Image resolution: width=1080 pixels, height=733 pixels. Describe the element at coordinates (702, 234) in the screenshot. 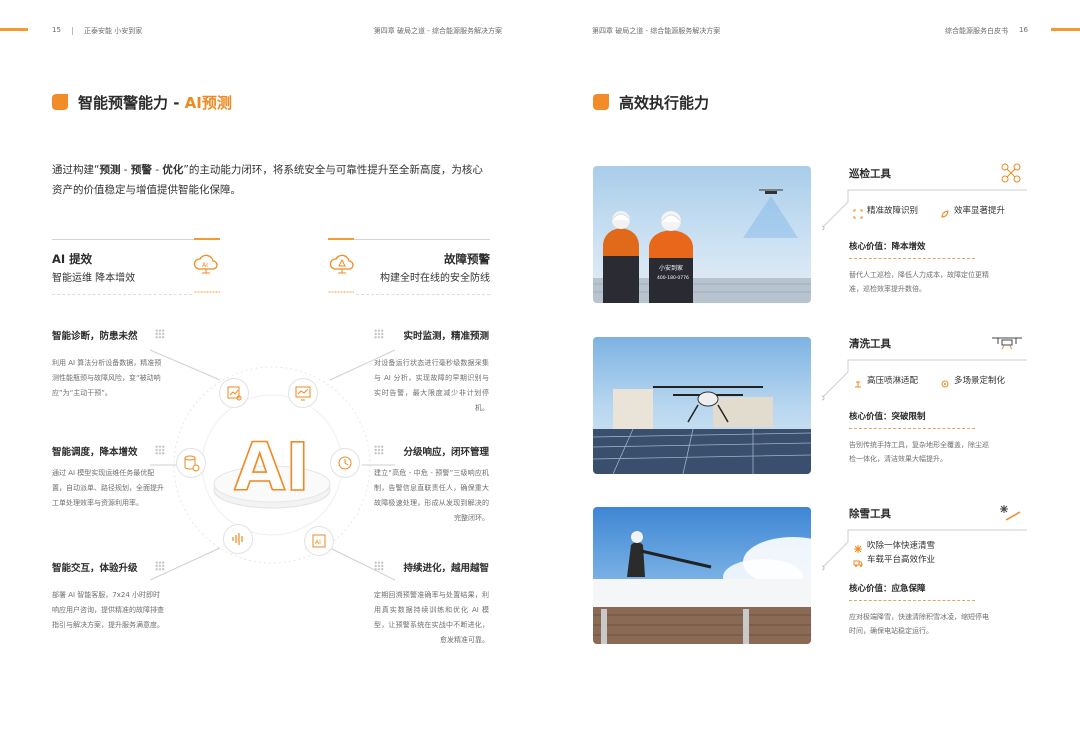

I see `inspection-photo: 小安到家 400-180-0776` at that location.